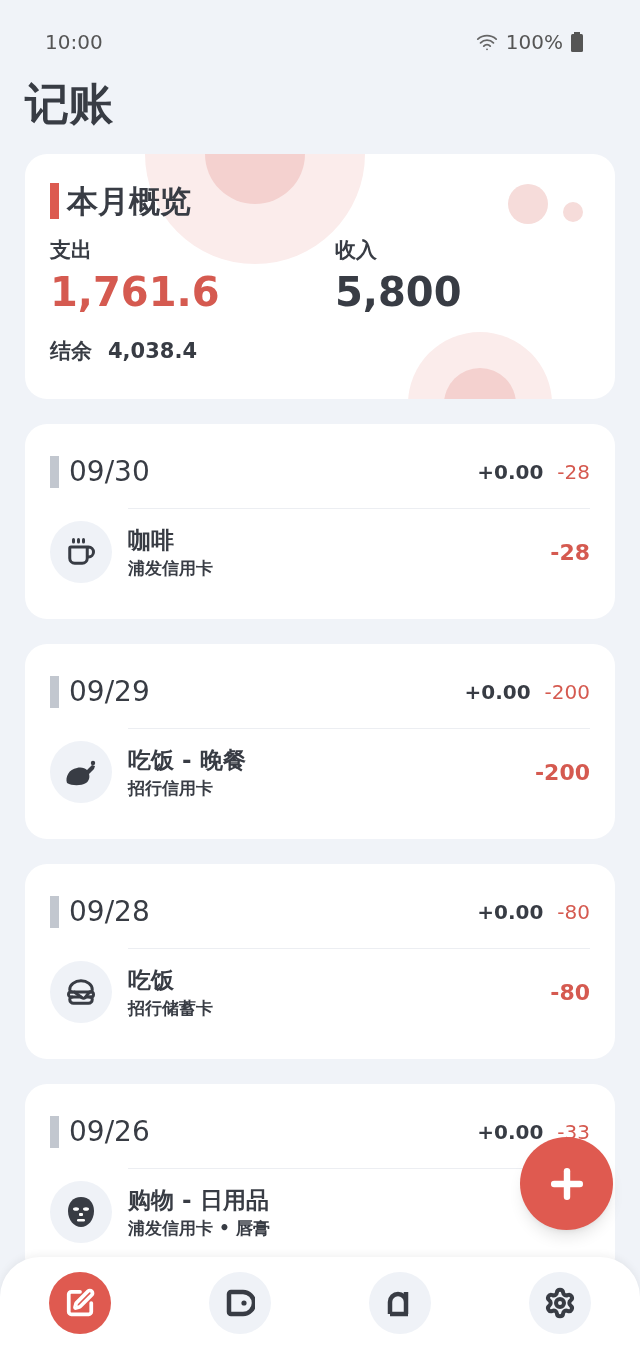 Image resolution: width=640 pixels, height=1351 pixels. I want to click on day-expense: -80, so click(573, 912).